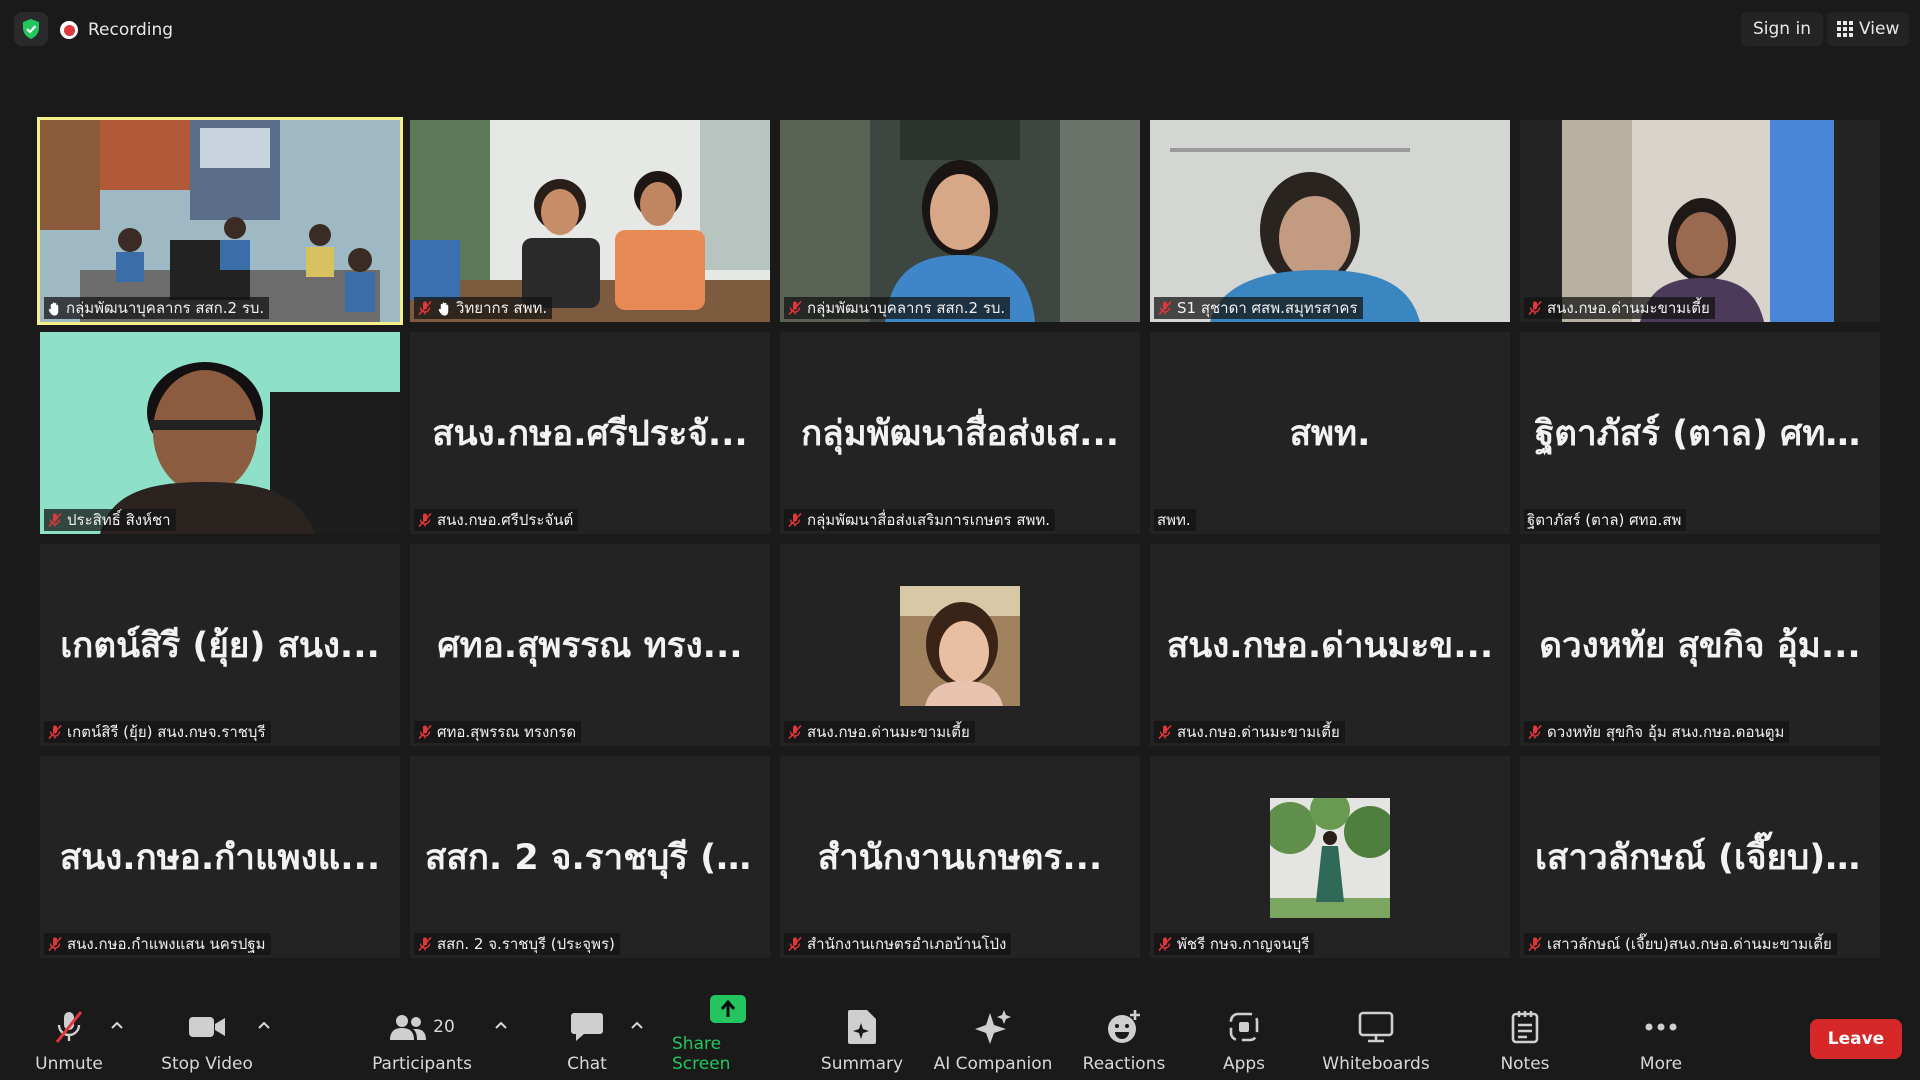 This screenshot has height=1080, width=1920. I want to click on participant-name-label: ดวงหทัย สุขกิจ อุ้ม สนง.กษอ.ดอนตูม, so click(1657, 732).